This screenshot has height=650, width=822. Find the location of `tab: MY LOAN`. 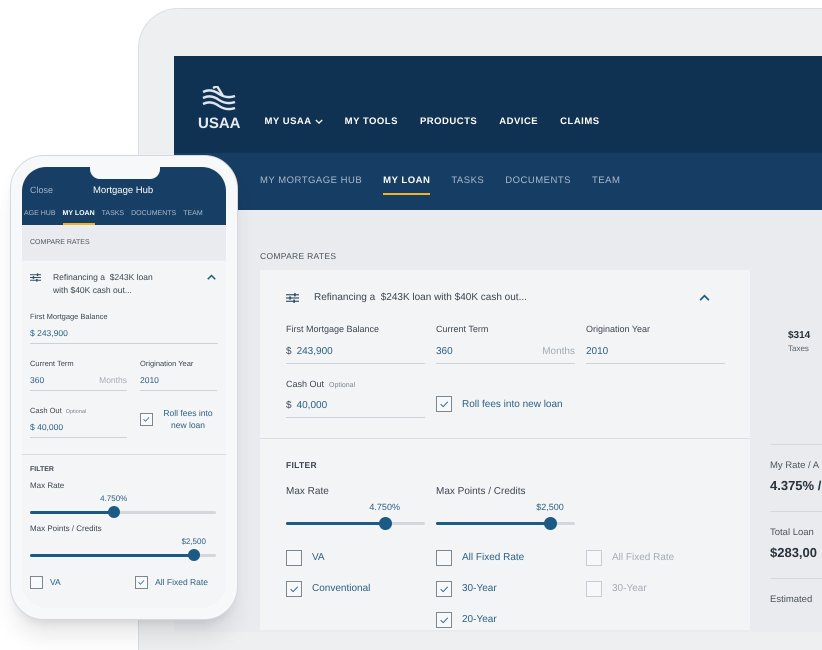

tab: MY LOAN is located at coordinates (406, 182).